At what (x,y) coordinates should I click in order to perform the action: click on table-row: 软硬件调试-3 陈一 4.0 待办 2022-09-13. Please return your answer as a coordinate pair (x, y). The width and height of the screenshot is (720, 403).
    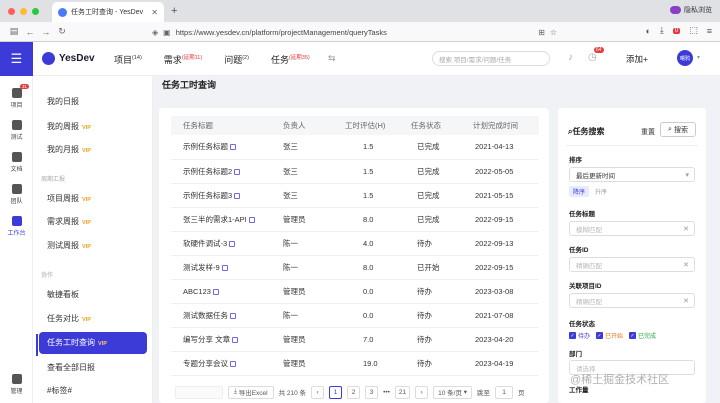
    Looking at the image, I should click on (355, 243).